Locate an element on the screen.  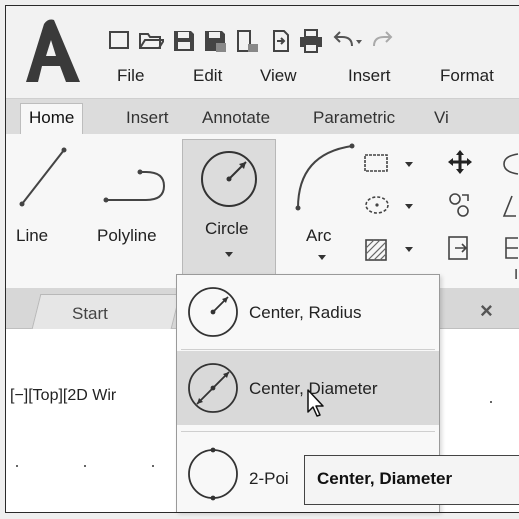
tab-view: Vi is located at coordinates (441, 118).